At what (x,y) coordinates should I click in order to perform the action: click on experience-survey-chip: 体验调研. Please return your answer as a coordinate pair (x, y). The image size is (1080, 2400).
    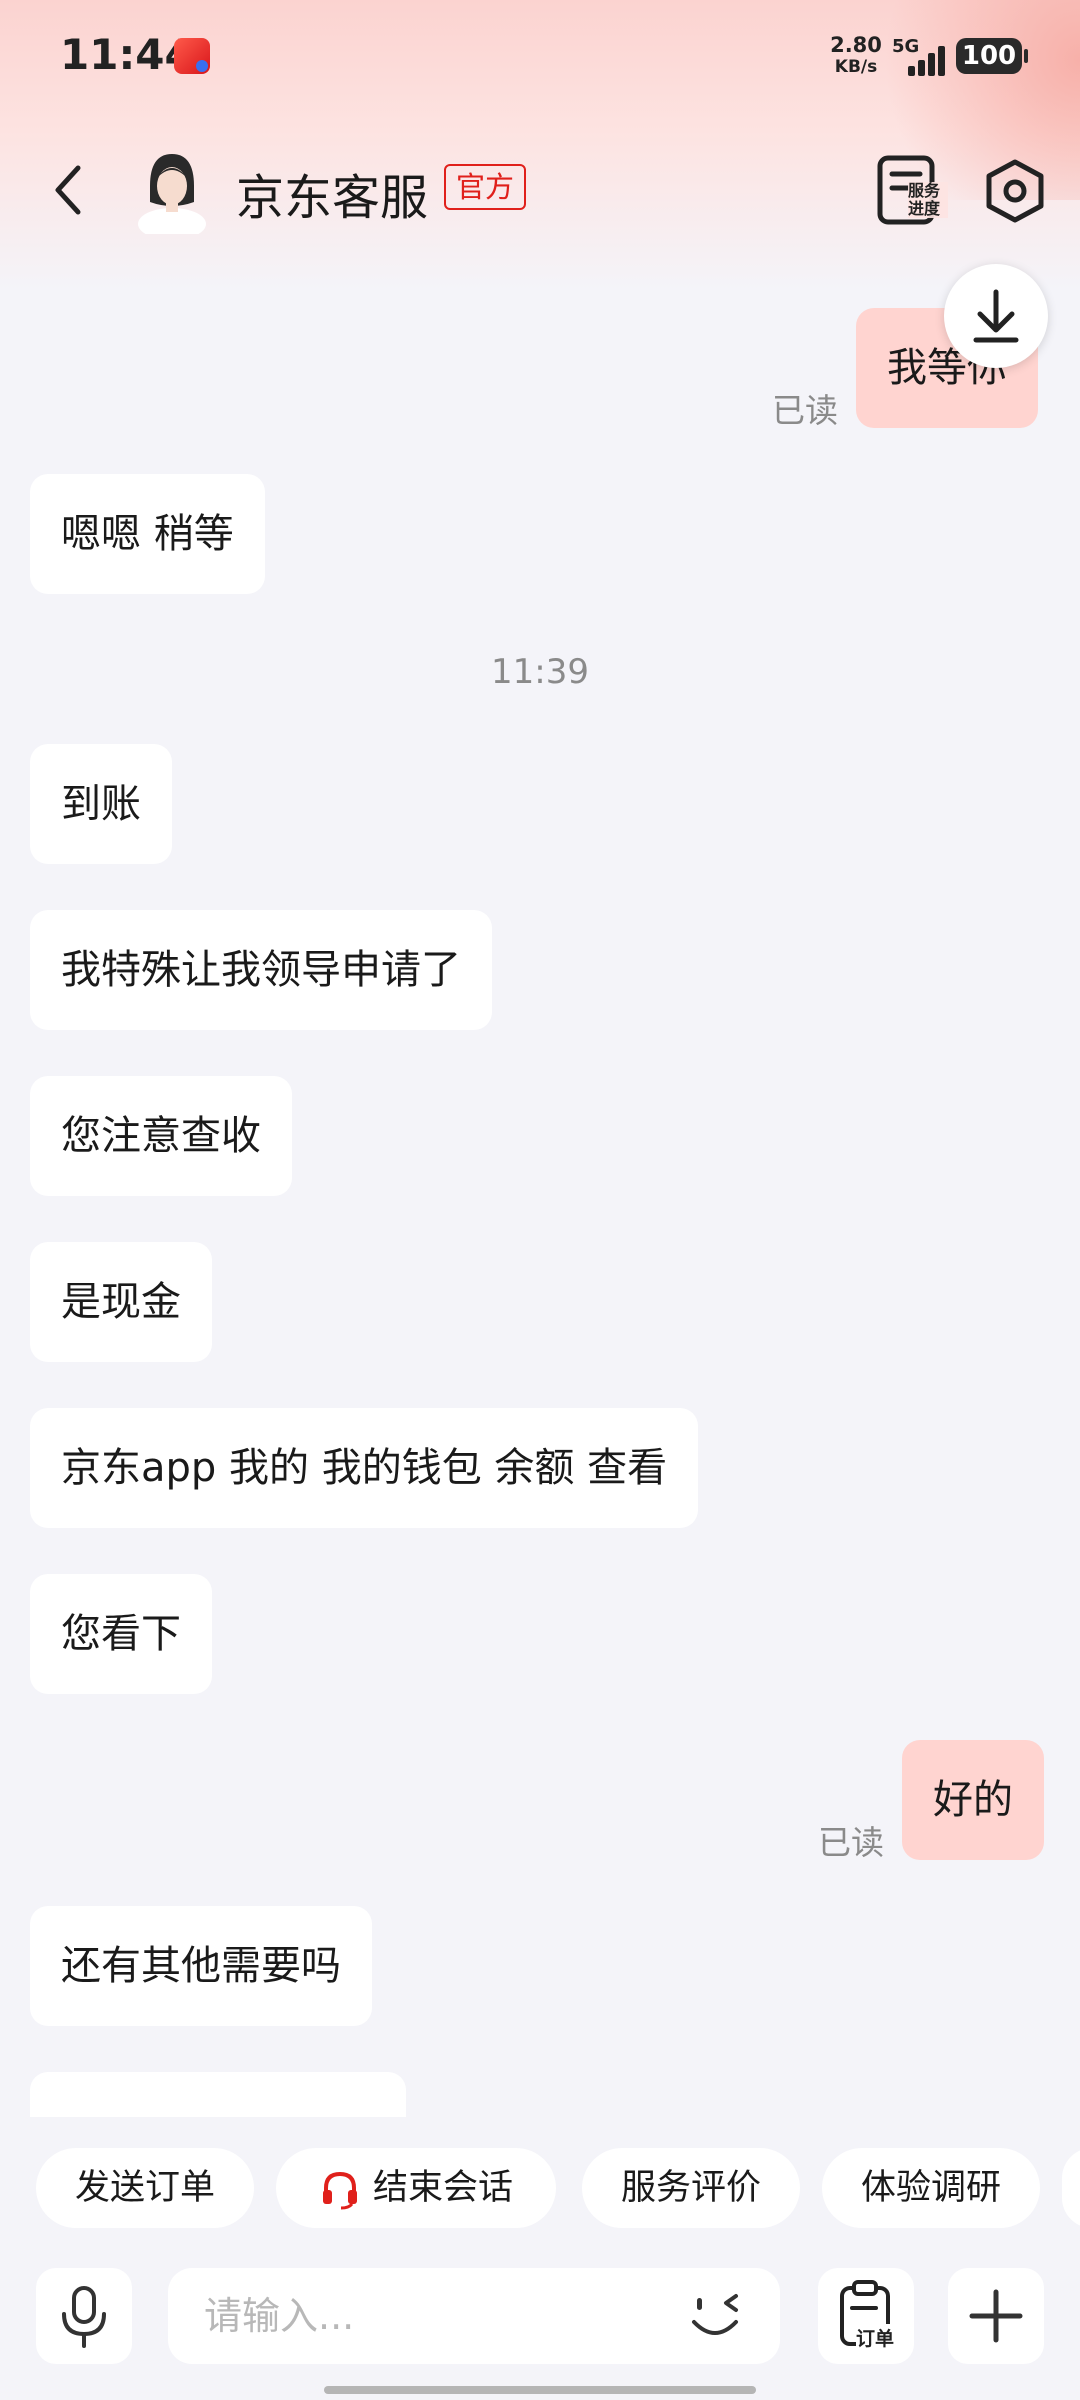
    Looking at the image, I should click on (931, 2188).